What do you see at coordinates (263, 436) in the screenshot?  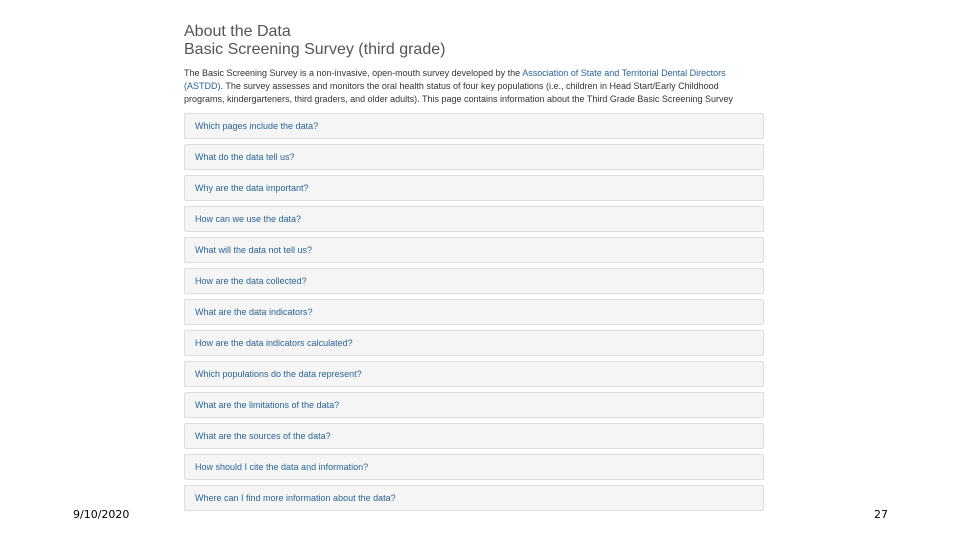 I see `accordion-item-label: What are the sources of the data?` at bounding box center [263, 436].